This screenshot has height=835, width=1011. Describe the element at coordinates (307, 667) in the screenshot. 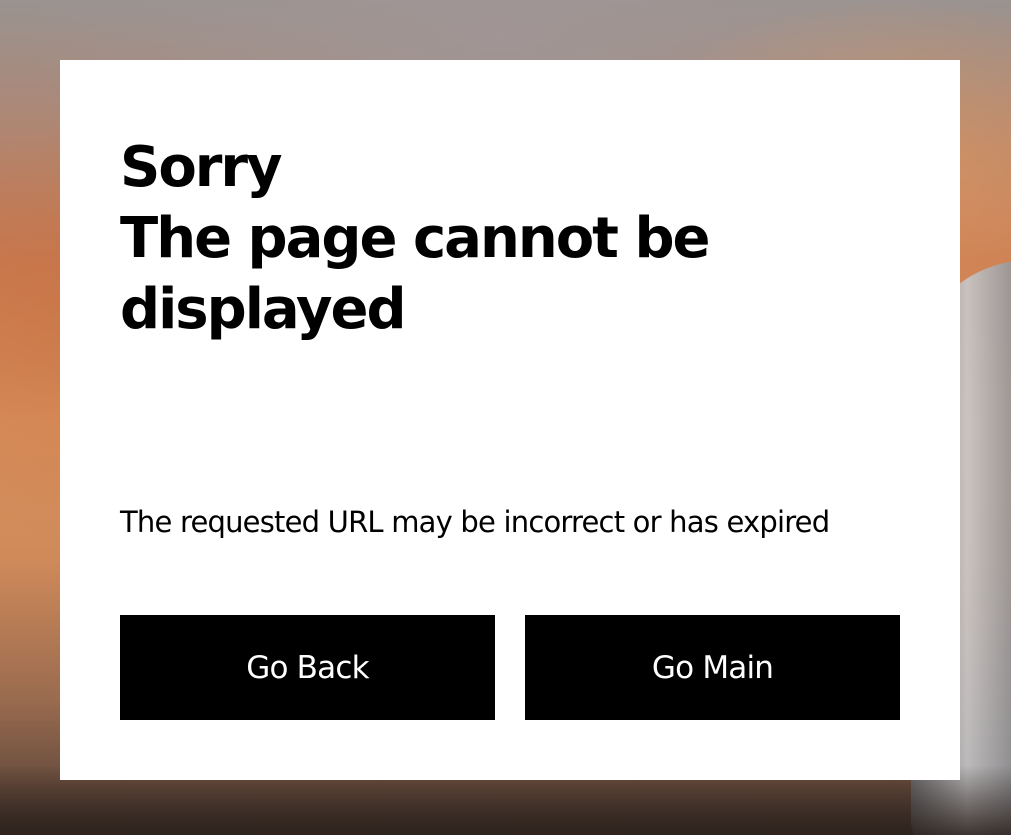

I see `go-back-button: Go Back` at that location.